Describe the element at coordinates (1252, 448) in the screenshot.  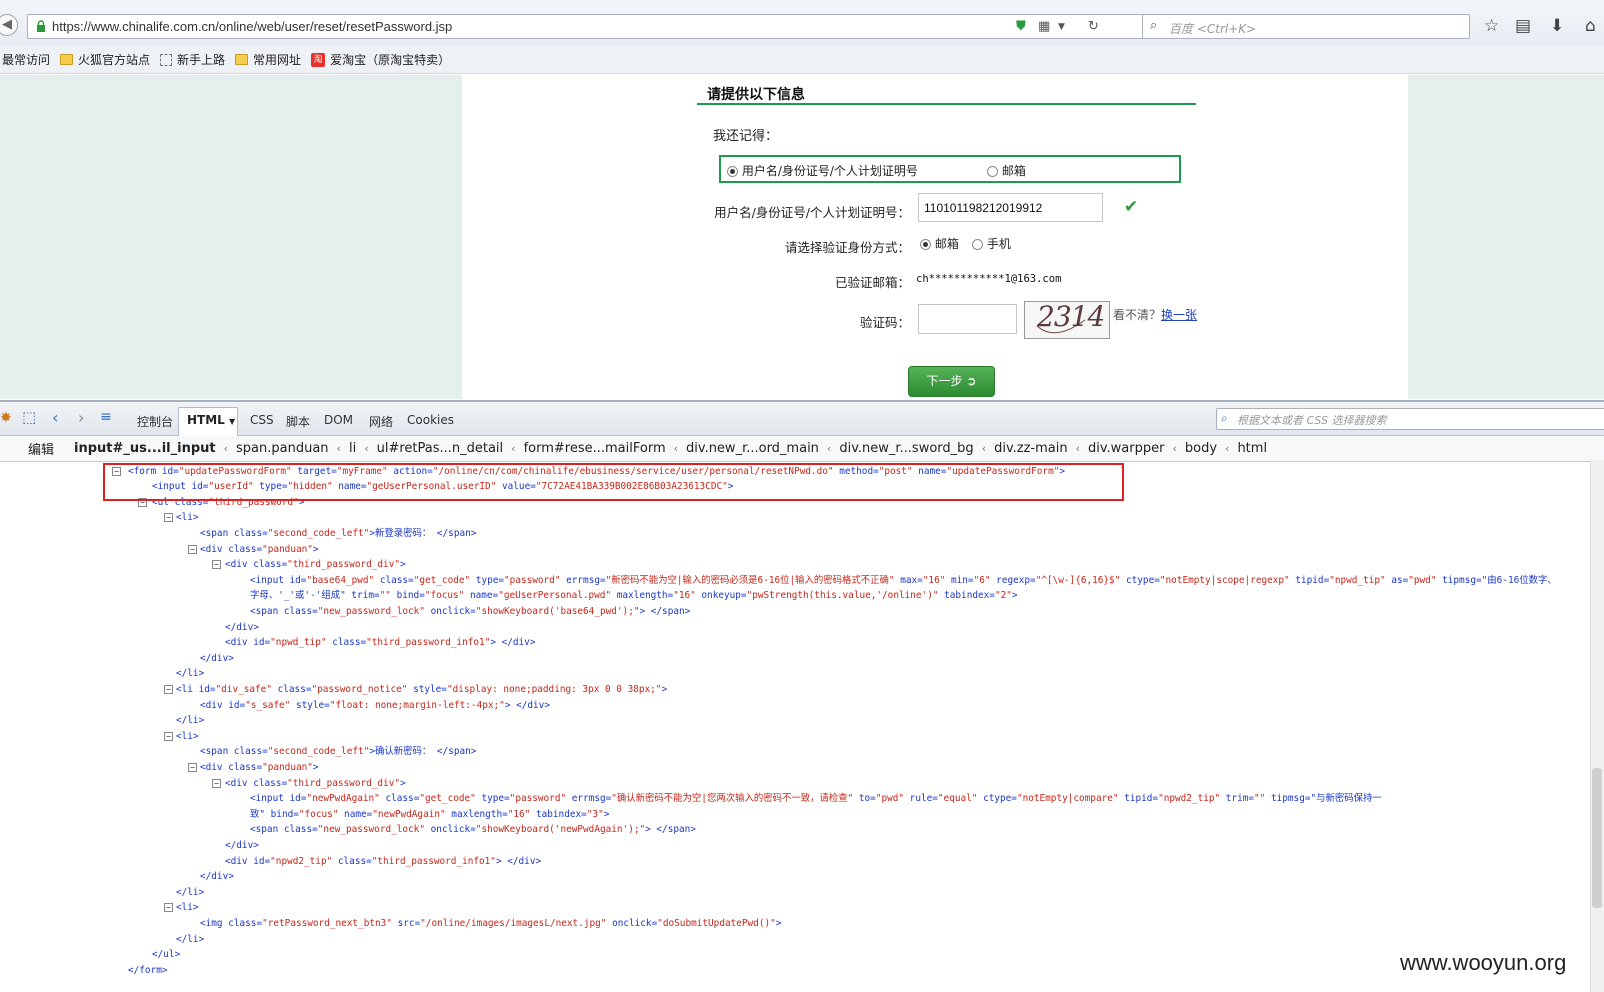
I see `breadcrumb-item: html` at that location.